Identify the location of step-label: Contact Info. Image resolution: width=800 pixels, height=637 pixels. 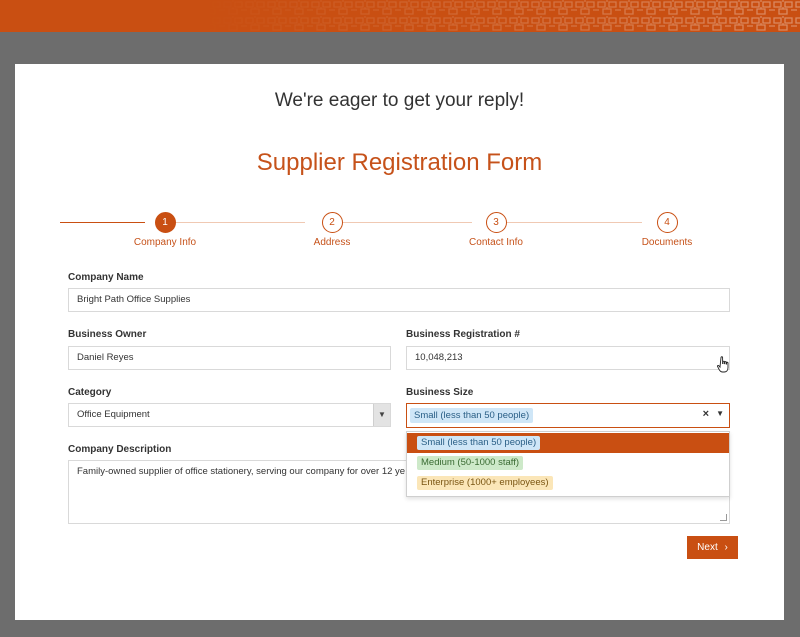
(496, 242).